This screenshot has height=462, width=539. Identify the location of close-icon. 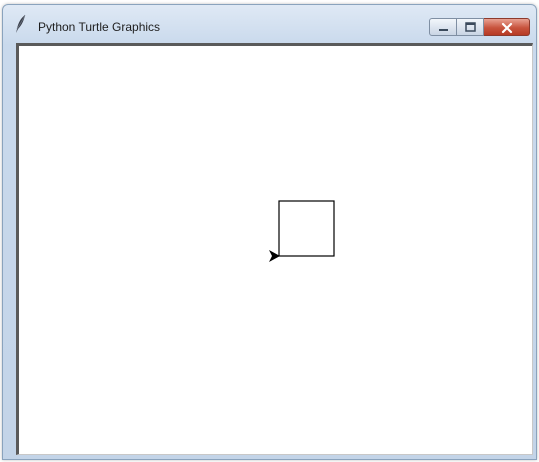
(507, 28).